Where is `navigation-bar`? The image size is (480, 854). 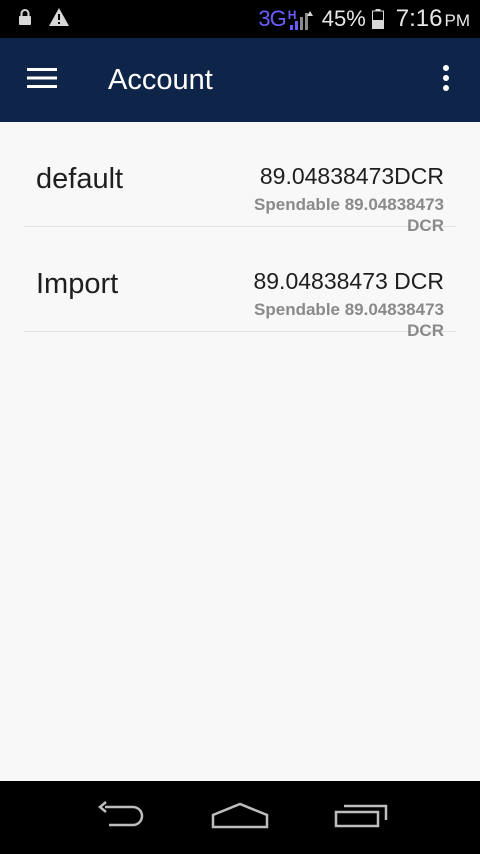 navigation-bar is located at coordinates (240, 817).